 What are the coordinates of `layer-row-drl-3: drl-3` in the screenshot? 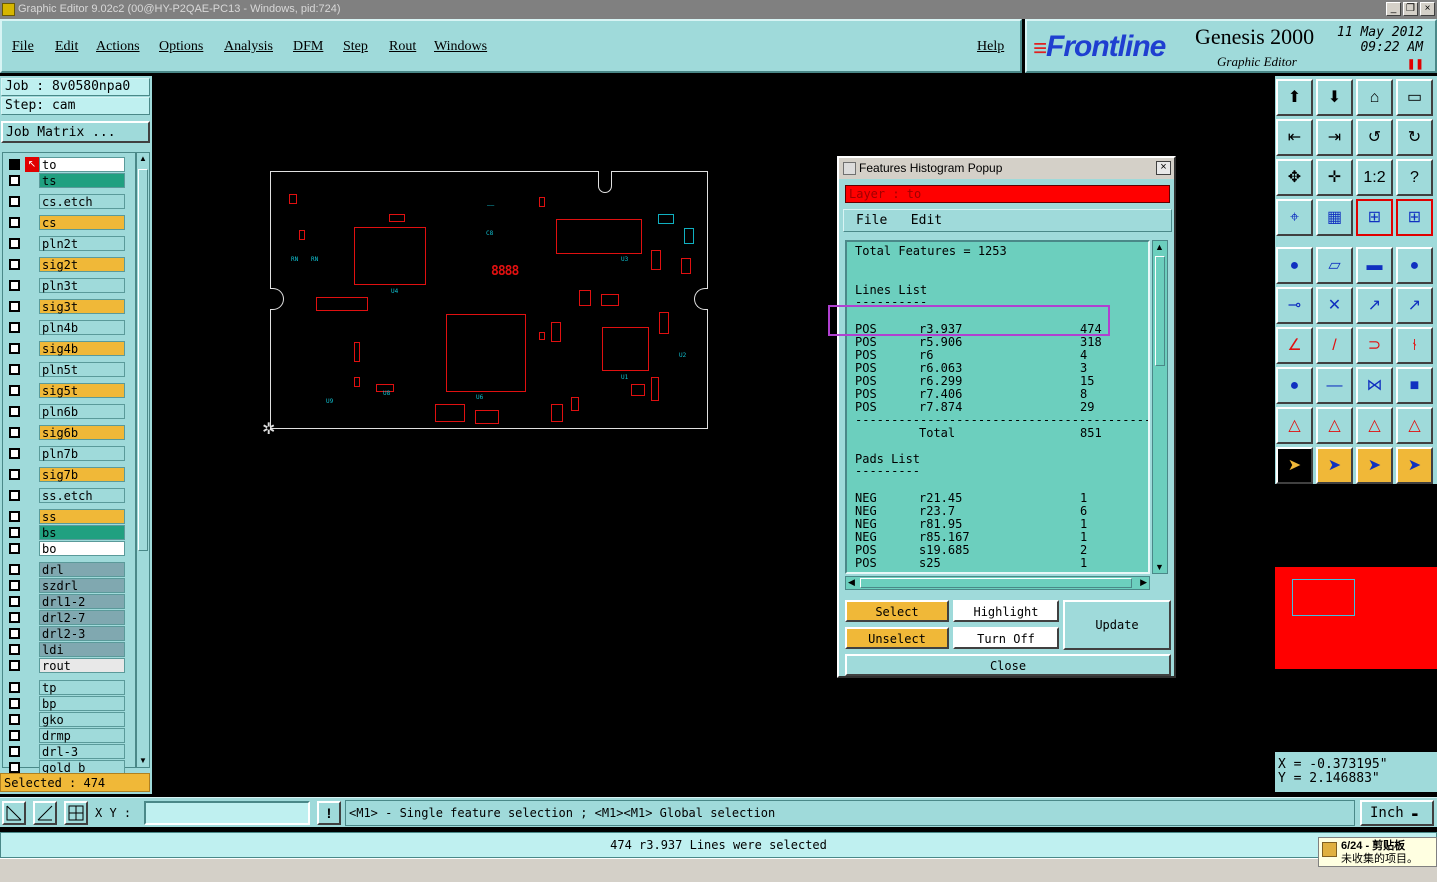 It's located at (70, 751).